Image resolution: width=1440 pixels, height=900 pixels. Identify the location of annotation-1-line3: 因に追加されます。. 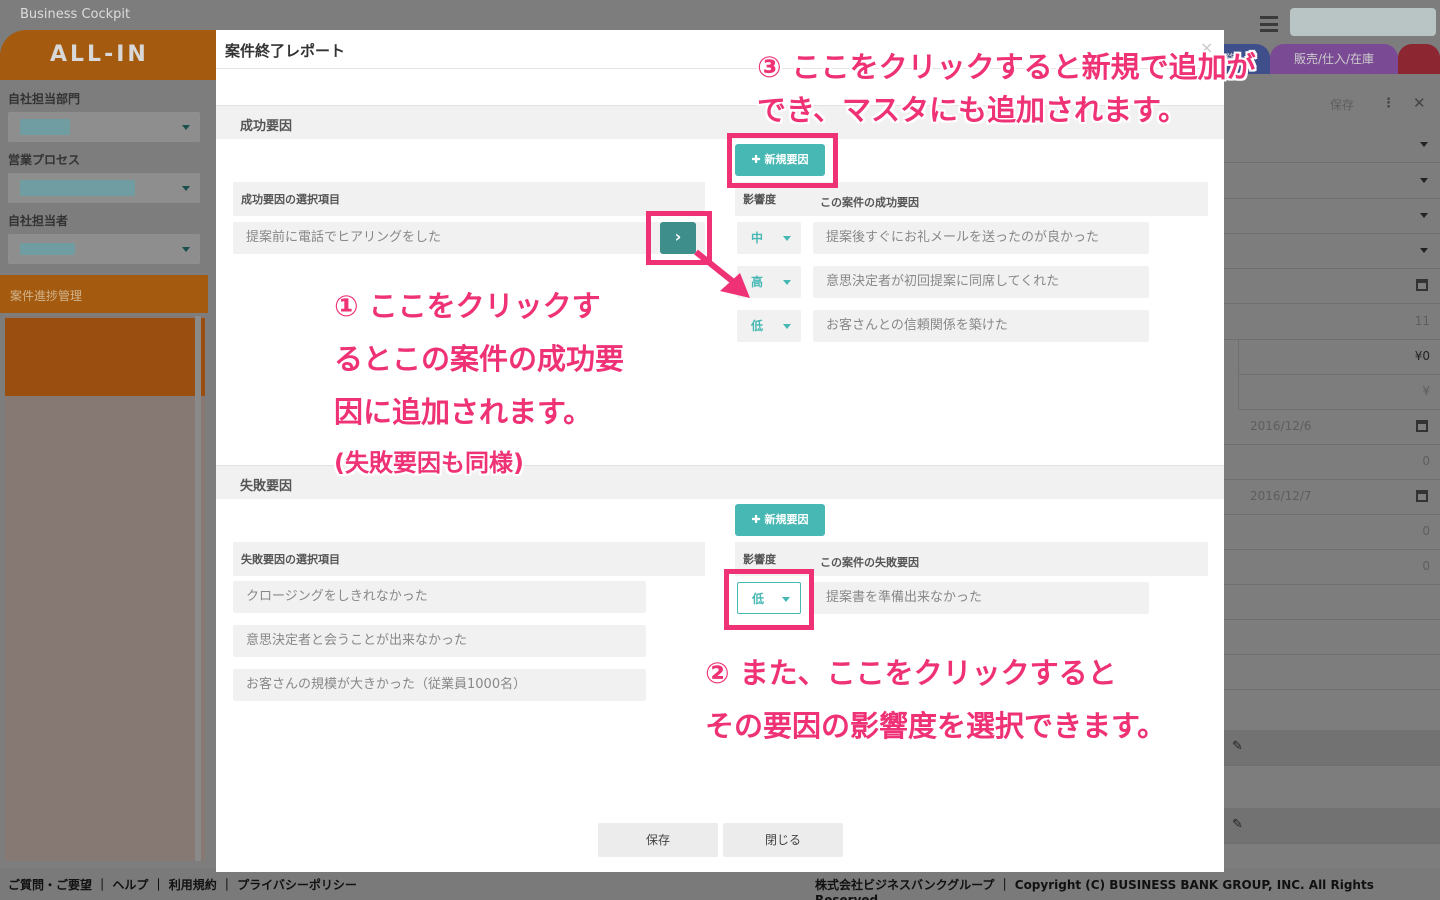
(463, 412).